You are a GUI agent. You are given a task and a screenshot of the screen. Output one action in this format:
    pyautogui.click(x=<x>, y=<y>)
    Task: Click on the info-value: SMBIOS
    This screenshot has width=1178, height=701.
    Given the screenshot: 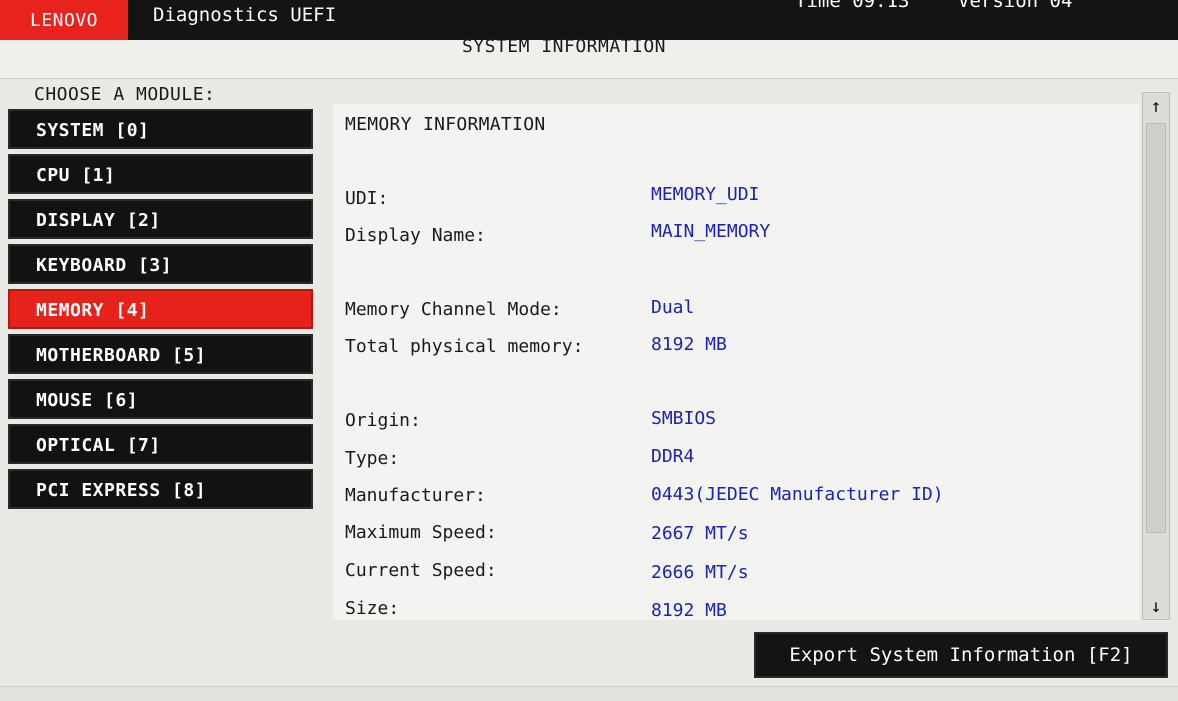 What is the action you would take?
    pyautogui.click(x=684, y=418)
    